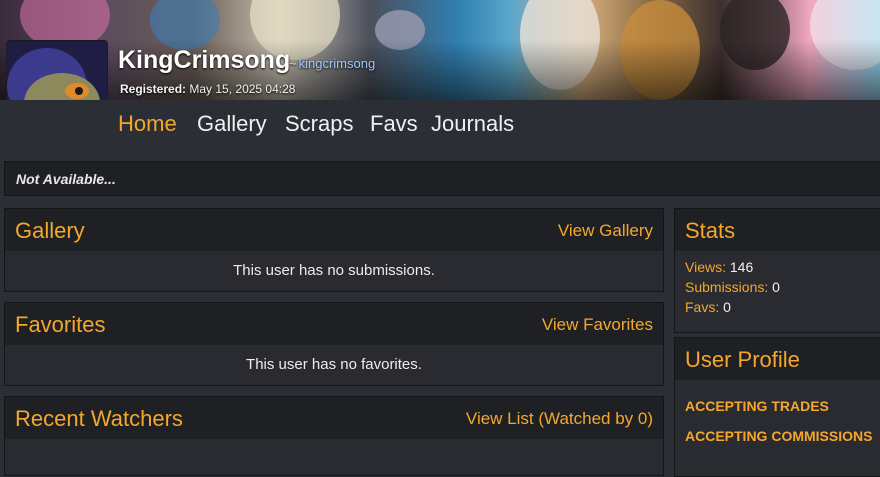  I want to click on accepting-commissions-tag: ACCEPTING COMMISSIONS, so click(779, 436).